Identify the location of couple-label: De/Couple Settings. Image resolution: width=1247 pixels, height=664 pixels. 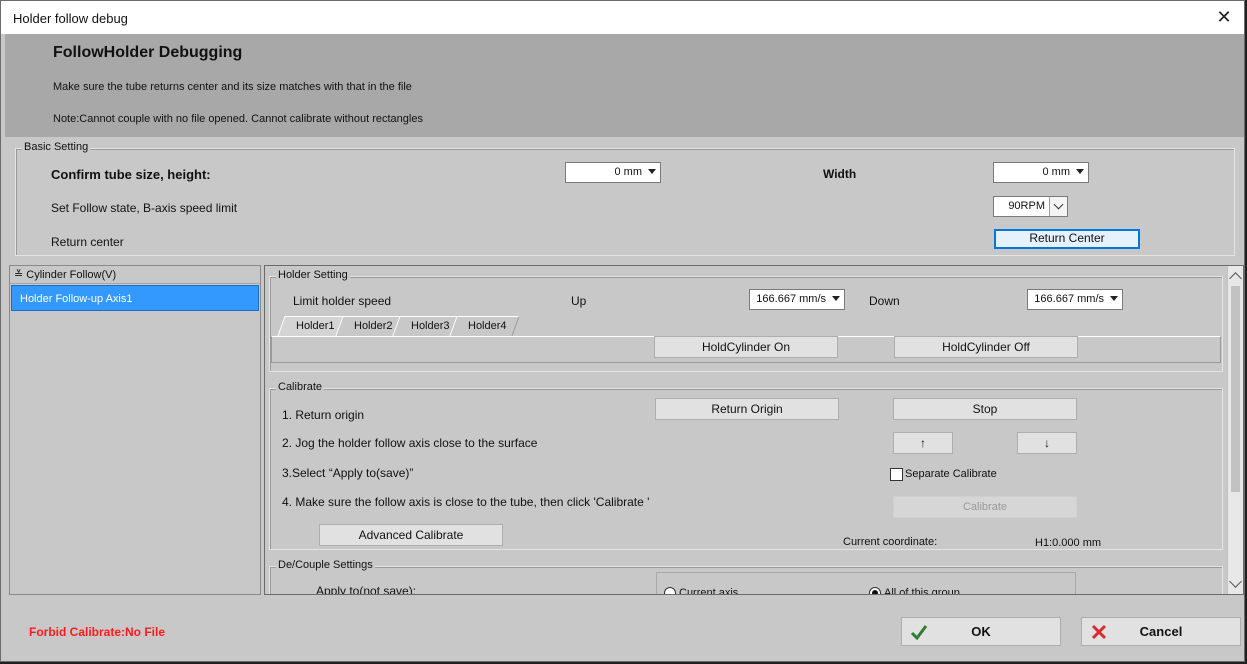
(325, 565).